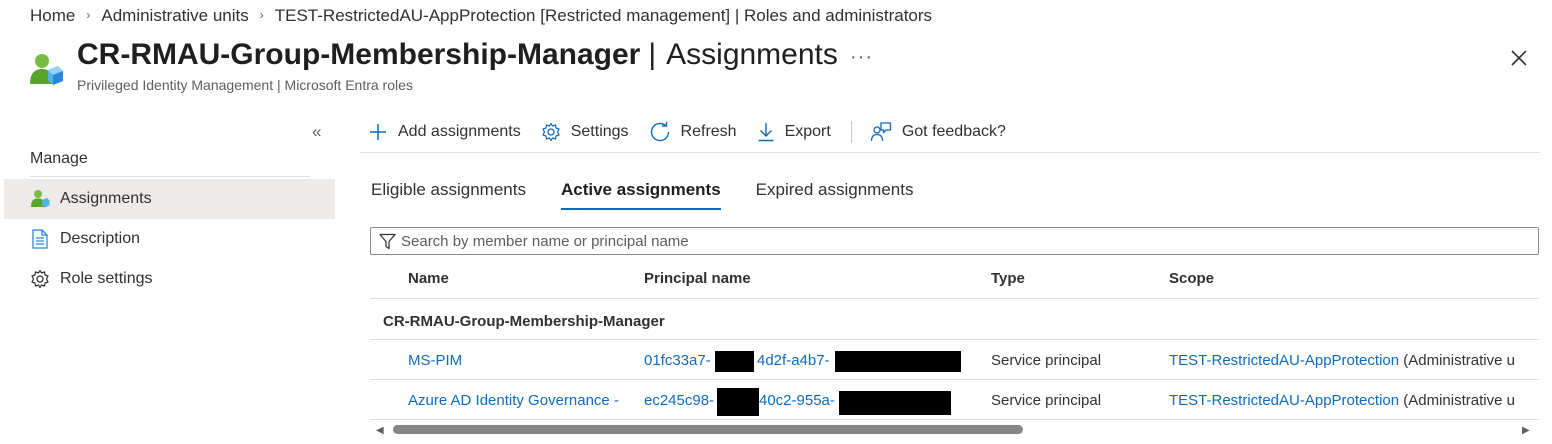 This screenshot has height=444, width=1552. Describe the element at coordinates (659, 131) in the screenshot. I see `refresh-icon` at that location.